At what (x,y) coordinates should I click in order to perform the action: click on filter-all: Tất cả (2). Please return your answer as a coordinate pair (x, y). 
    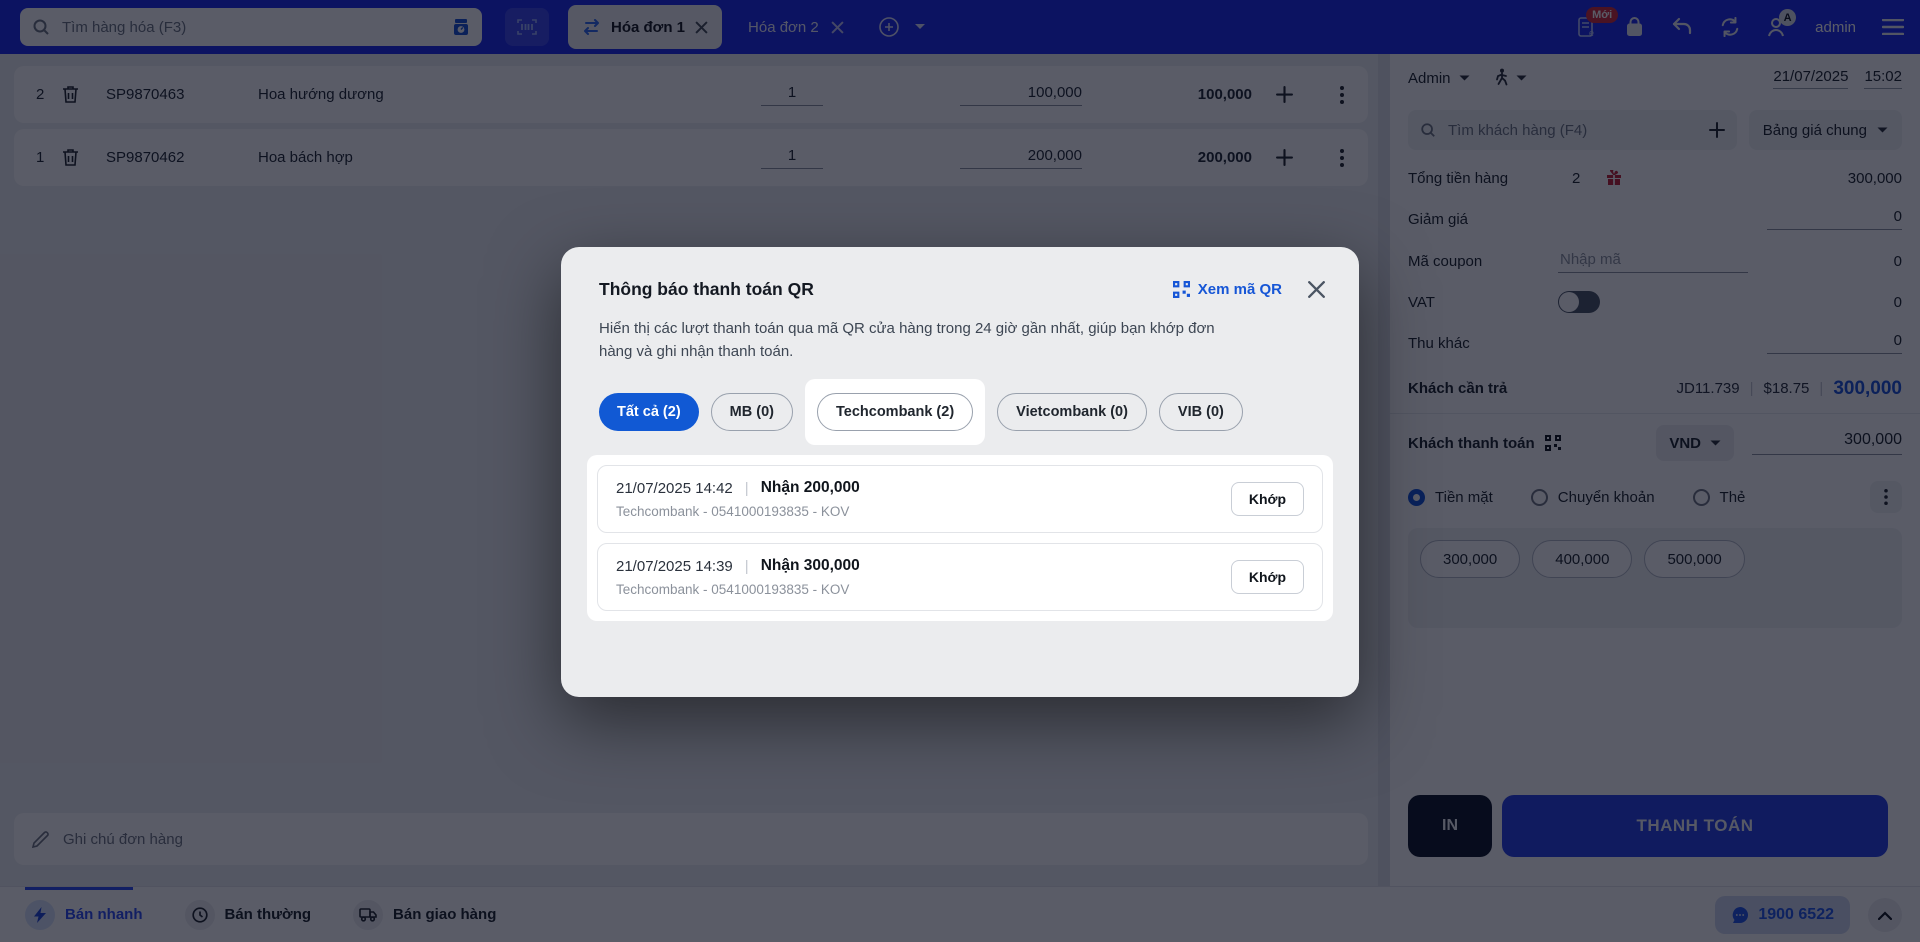
    Looking at the image, I should click on (649, 412).